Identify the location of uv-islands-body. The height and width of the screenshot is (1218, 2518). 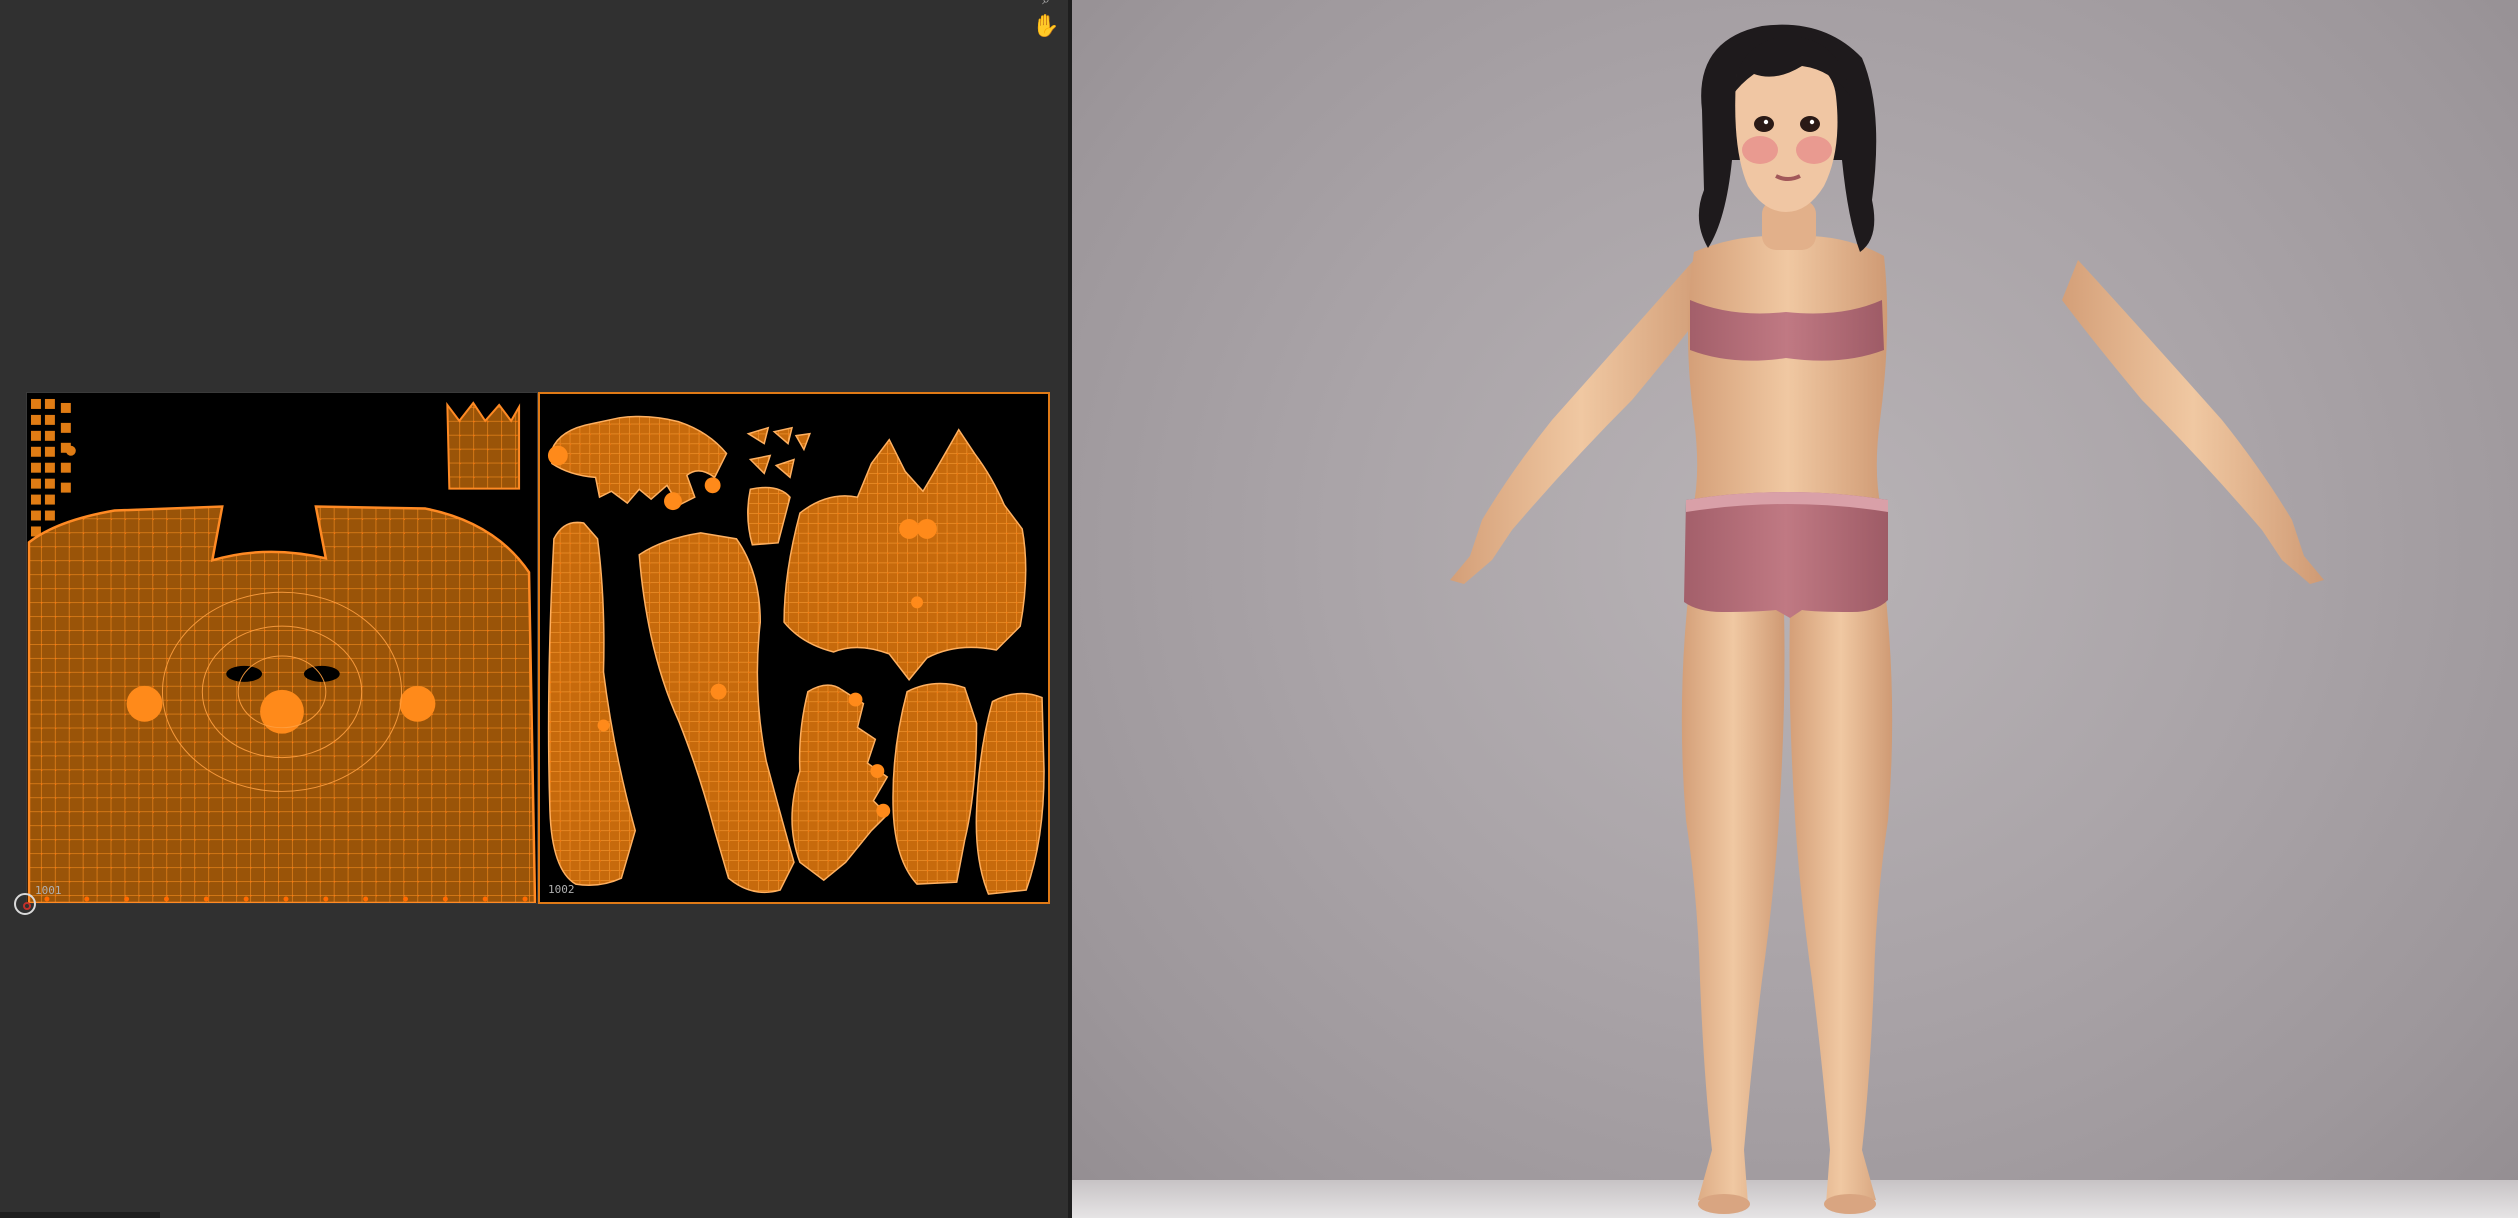
(796, 655).